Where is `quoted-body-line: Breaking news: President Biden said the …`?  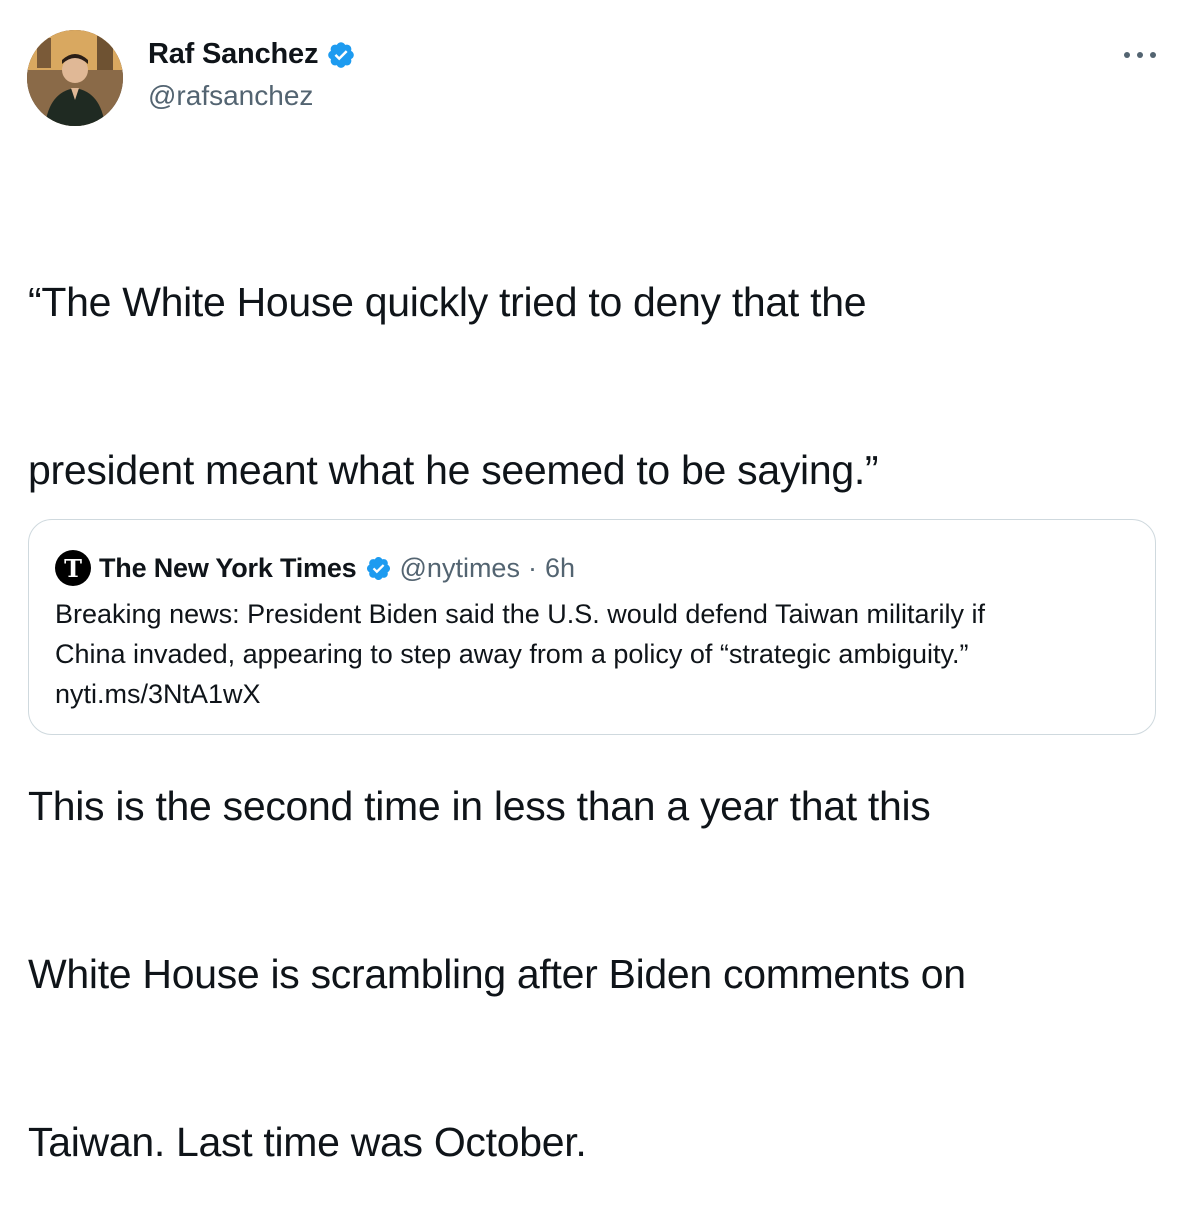 quoted-body-line: Breaking news: President Biden said the … is located at coordinates (520, 614).